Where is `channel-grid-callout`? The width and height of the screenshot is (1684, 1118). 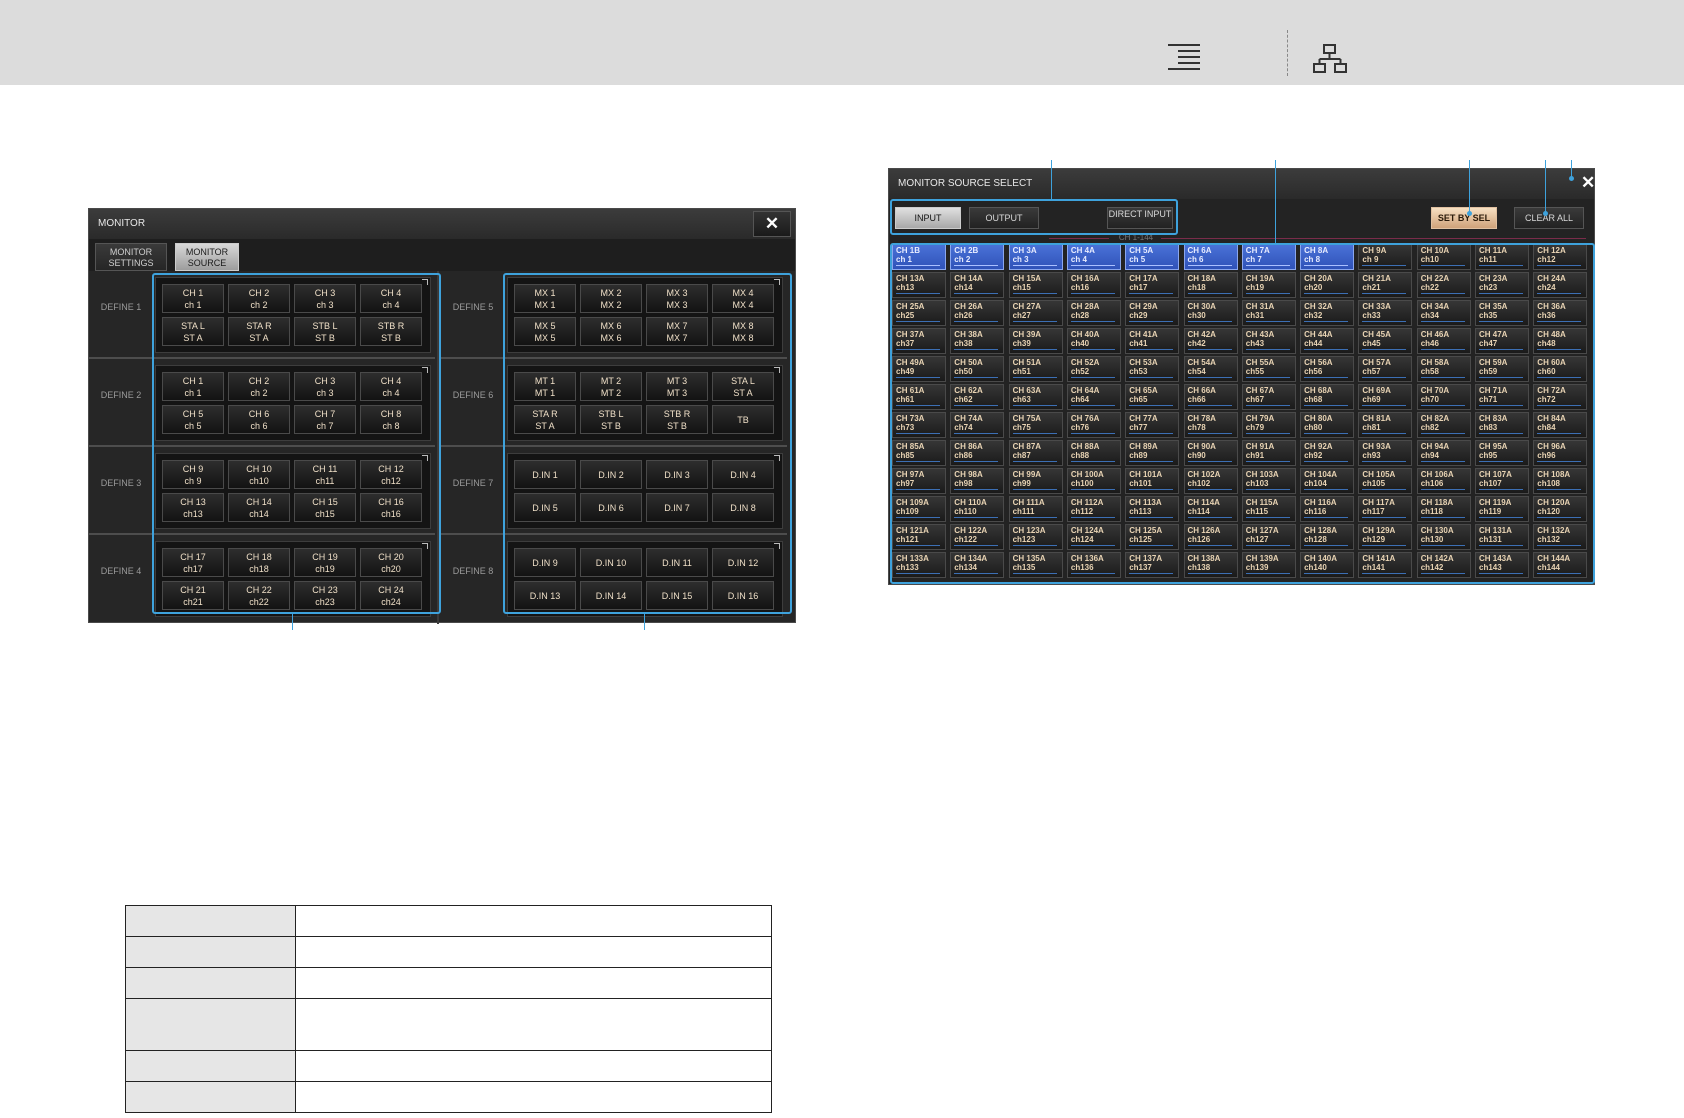 channel-grid-callout is located at coordinates (1242, 413).